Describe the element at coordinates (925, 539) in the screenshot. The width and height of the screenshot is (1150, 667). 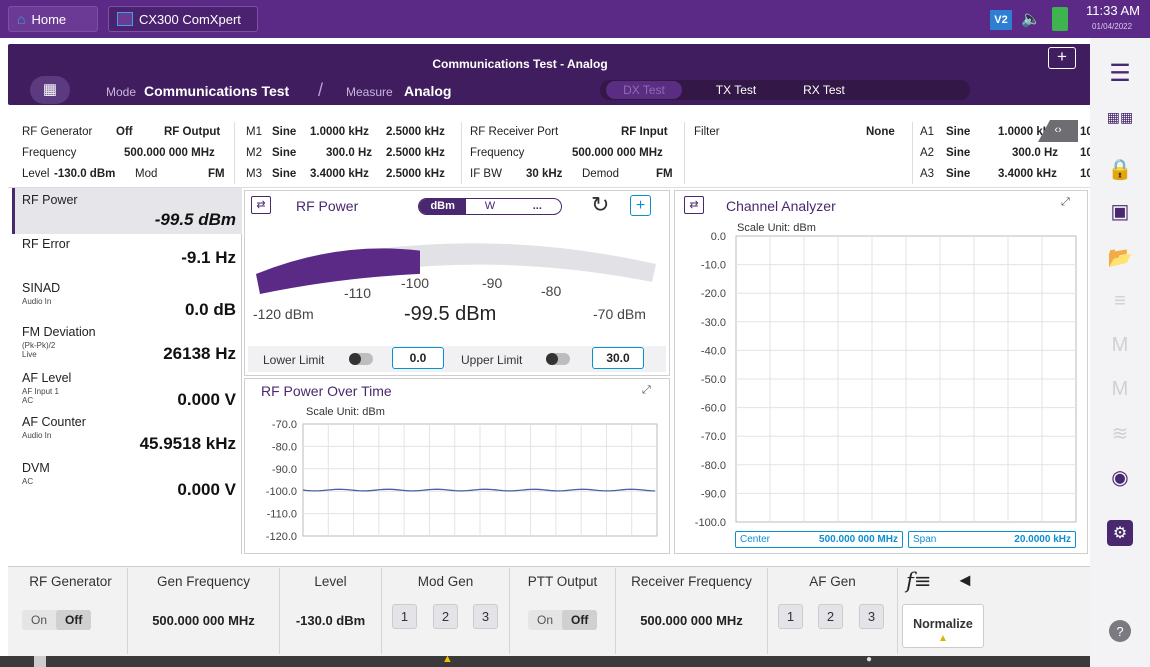
I see `span-label: Span` at that location.